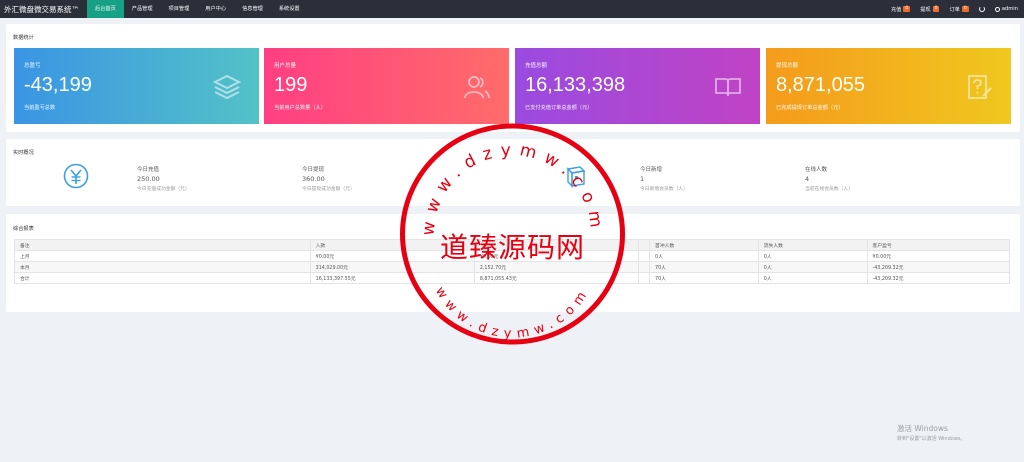  What do you see at coordinates (576, 177) in the screenshot?
I see `cube-icon` at bounding box center [576, 177].